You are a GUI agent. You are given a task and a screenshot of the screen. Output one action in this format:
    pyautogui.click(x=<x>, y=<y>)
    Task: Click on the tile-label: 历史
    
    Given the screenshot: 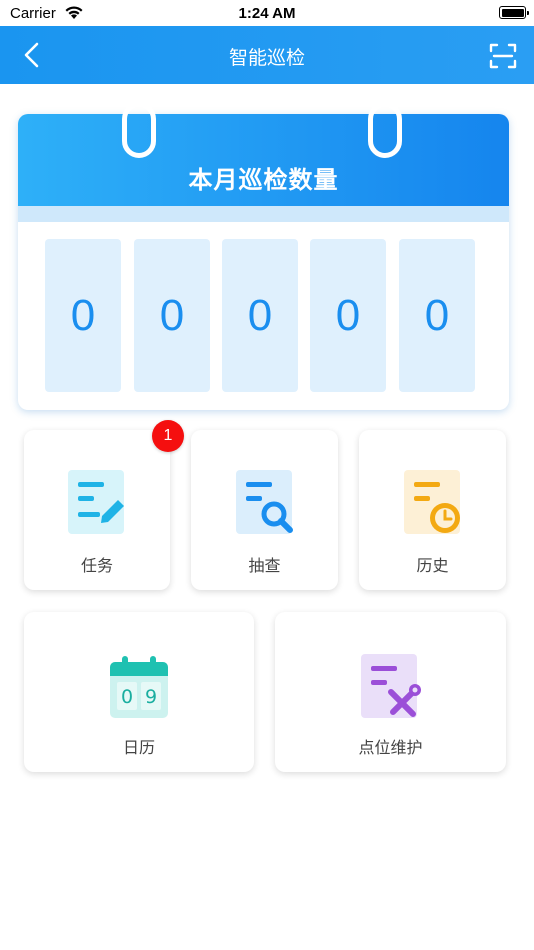 What is the action you would take?
    pyautogui.click(x=432, y=565)
    